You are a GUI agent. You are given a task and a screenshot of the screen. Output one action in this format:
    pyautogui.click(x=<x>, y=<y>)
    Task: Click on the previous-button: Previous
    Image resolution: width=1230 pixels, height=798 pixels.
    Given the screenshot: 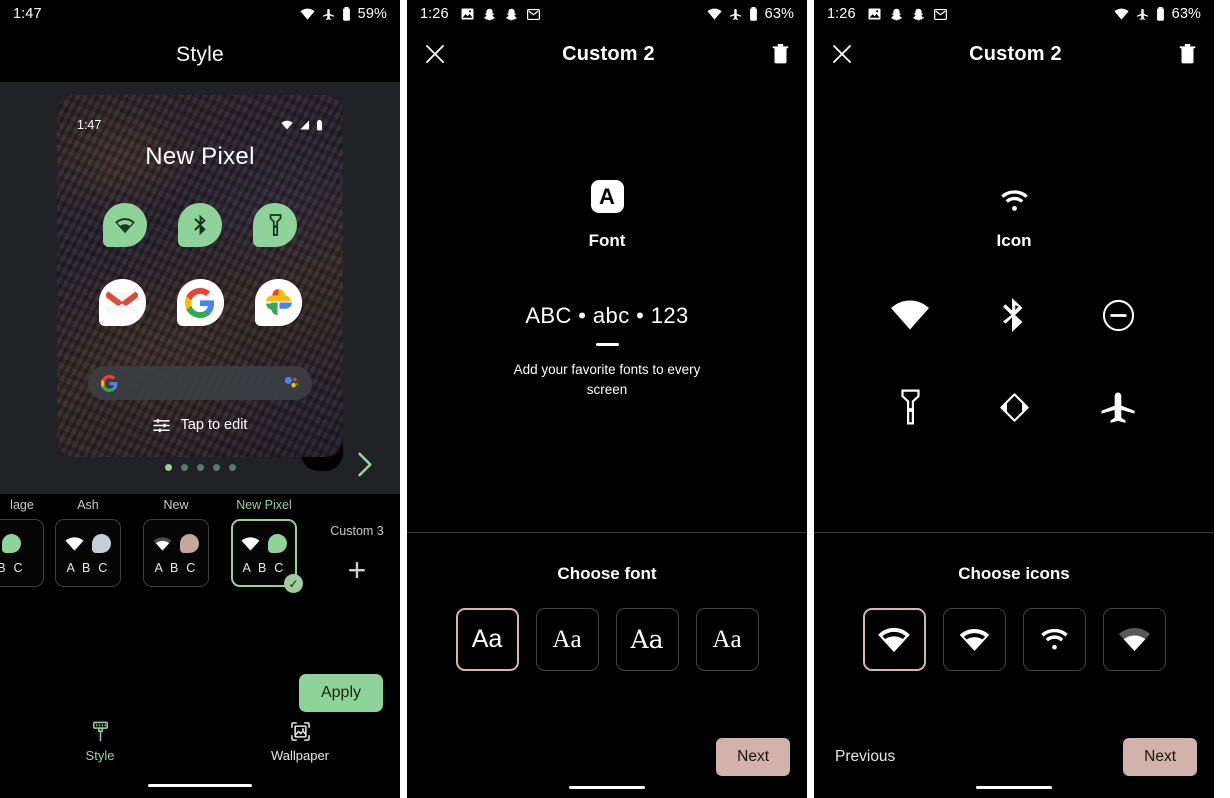 What is the action you would take?
    pyautogui.click(x=865, y=757)
    